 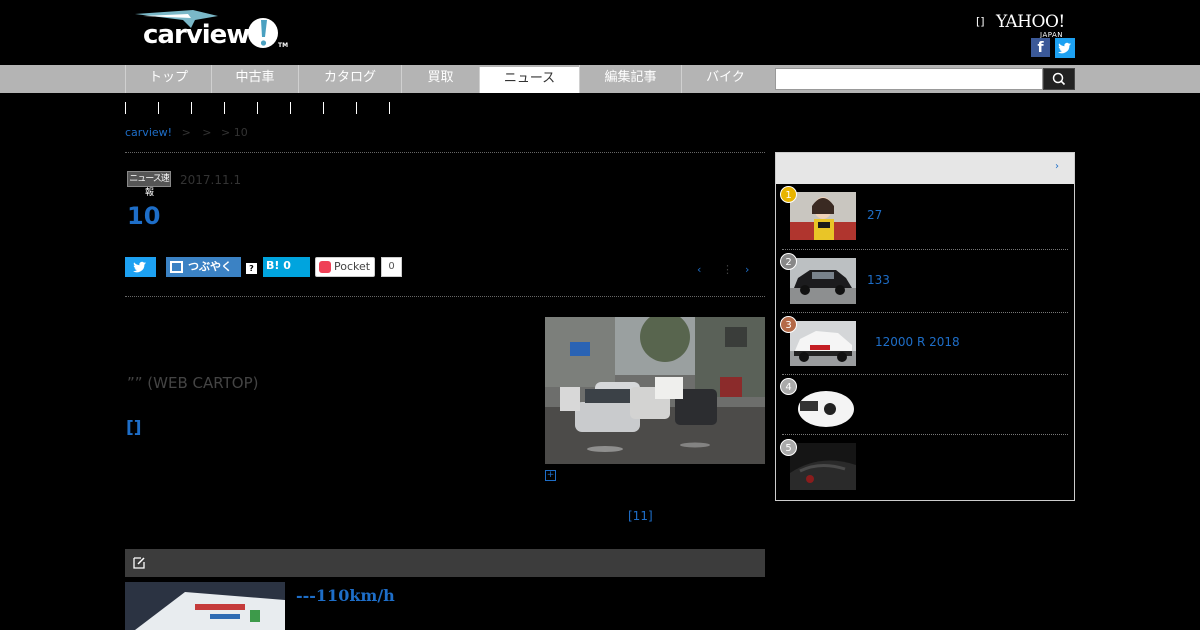 What do you see at coordinates (251, 268) in the screenshot?
I see `help-question-icon: ?` at bounding box center [251, 268].